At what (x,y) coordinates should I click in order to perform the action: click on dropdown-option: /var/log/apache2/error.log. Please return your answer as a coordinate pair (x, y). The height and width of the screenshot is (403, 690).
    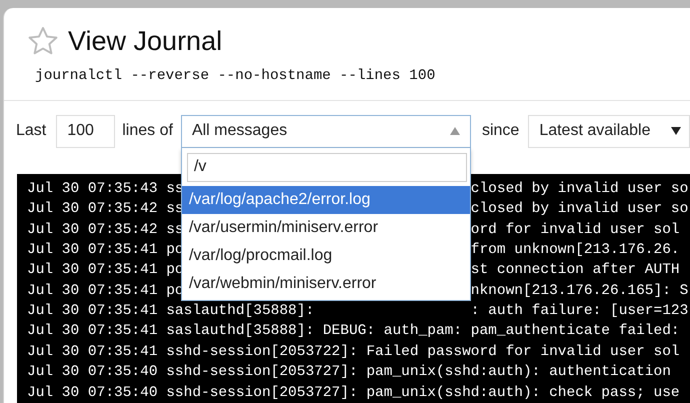
    Looking at the image, I should click on (326, 200).